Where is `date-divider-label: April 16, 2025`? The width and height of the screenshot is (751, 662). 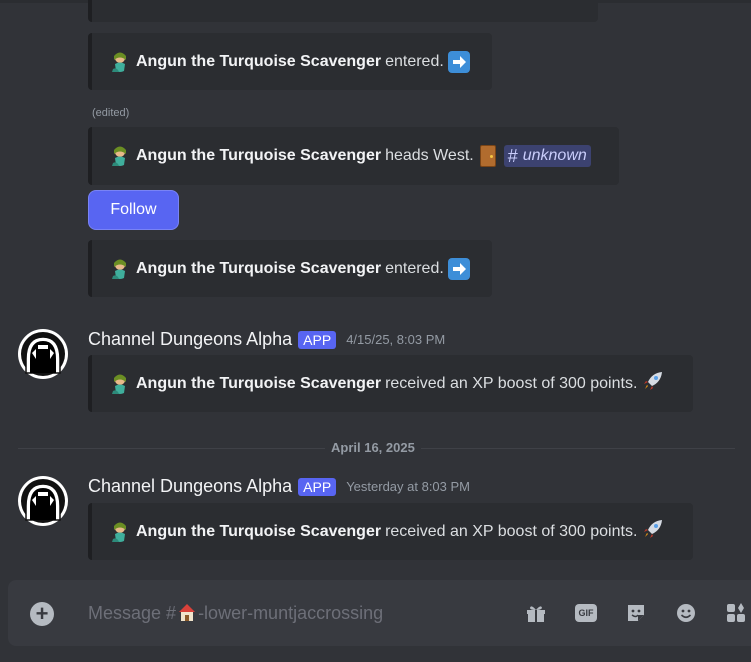 date-divider-label: April 16, 2025 is located at coordinates (373, 447).